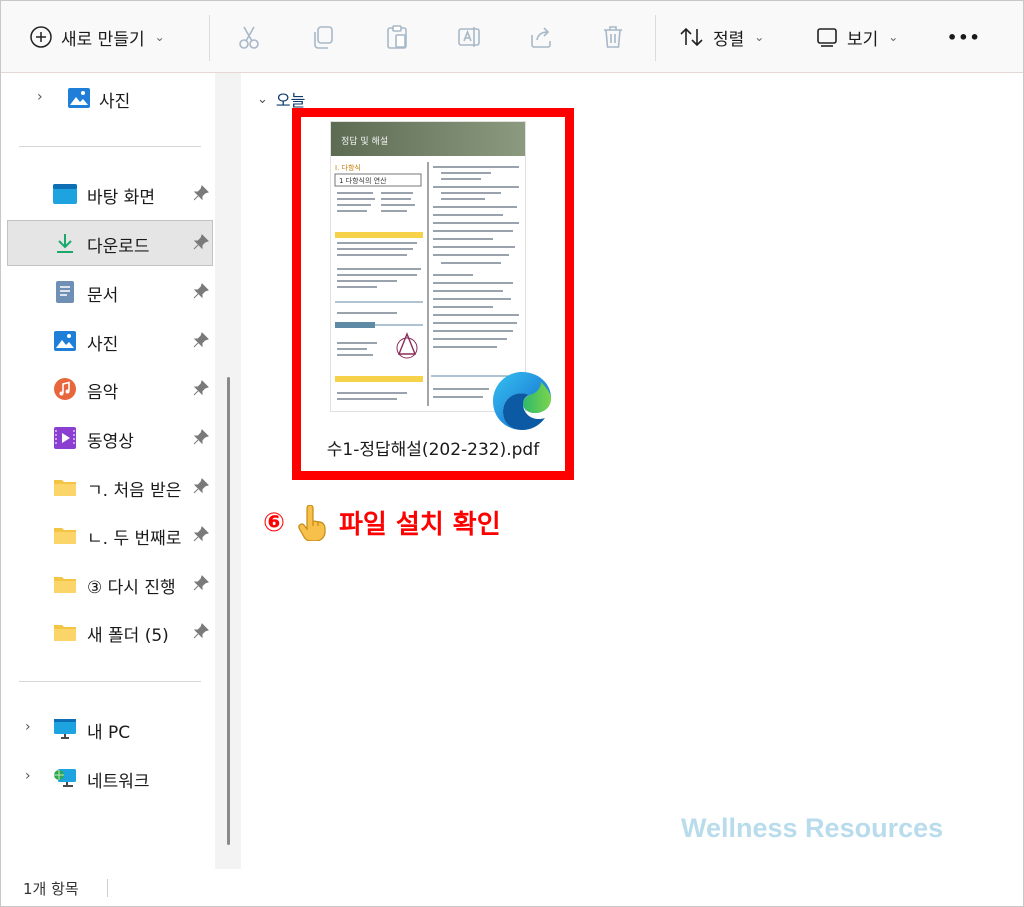 Image resolution: width=1024 pixels, height=907 pixels. I want to click on copy-icon, so click(323, 37).